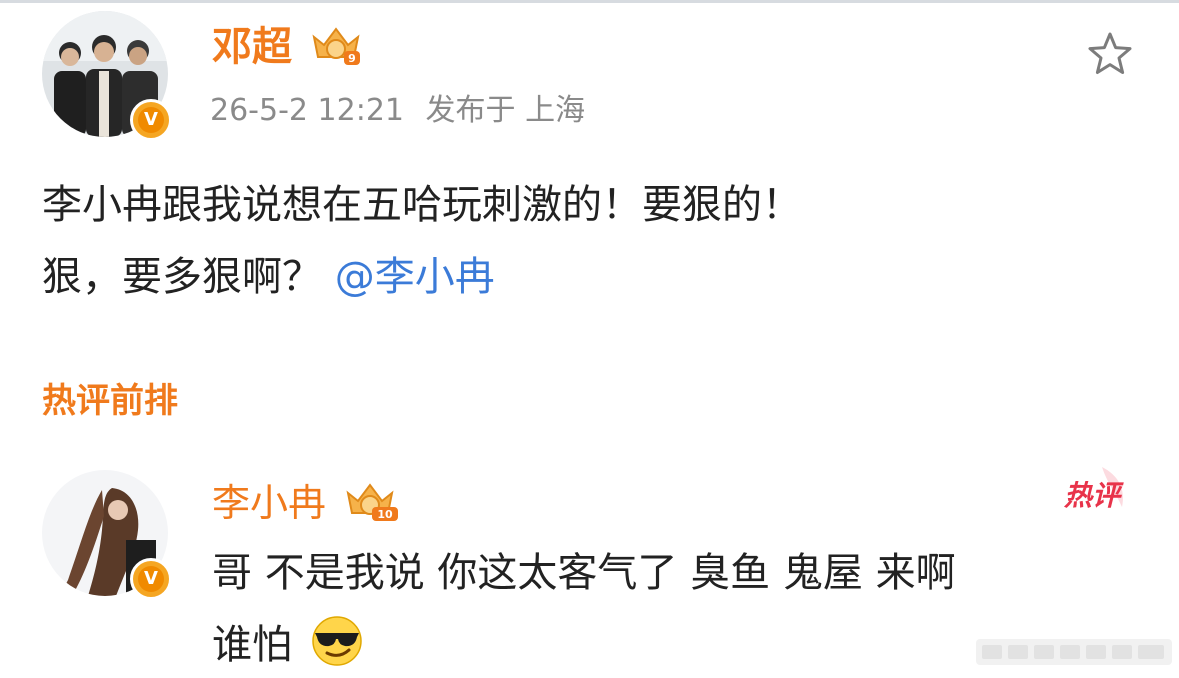  I want to click on comment-verified-mark: V, so click(151, 579).